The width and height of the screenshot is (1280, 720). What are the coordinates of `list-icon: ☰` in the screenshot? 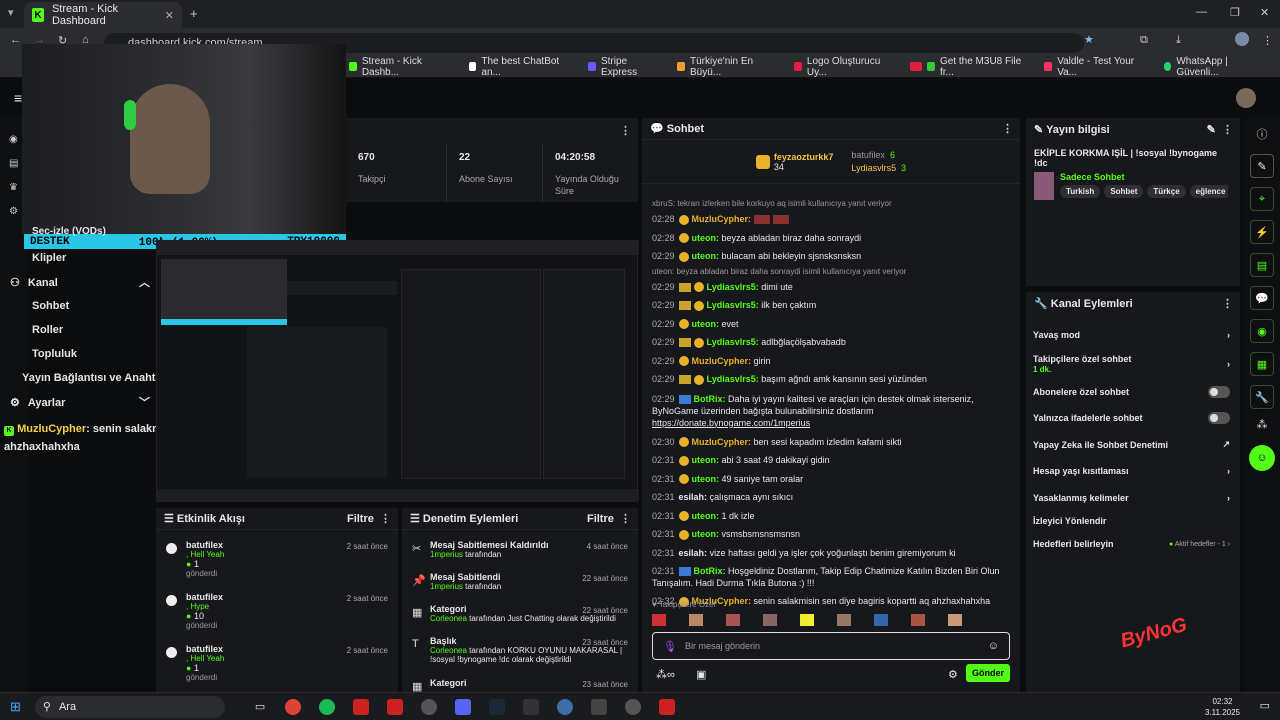 It's located at (170, 519).